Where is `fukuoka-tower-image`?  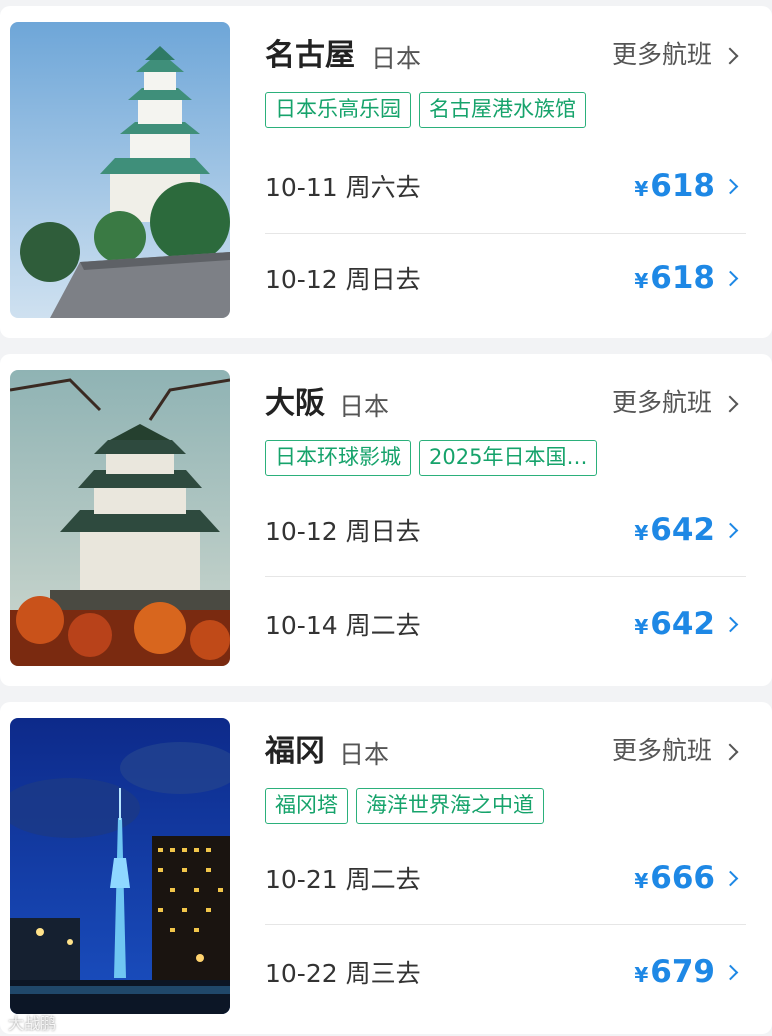
fukuoka-tower-image is located at coordinates (120, 866).